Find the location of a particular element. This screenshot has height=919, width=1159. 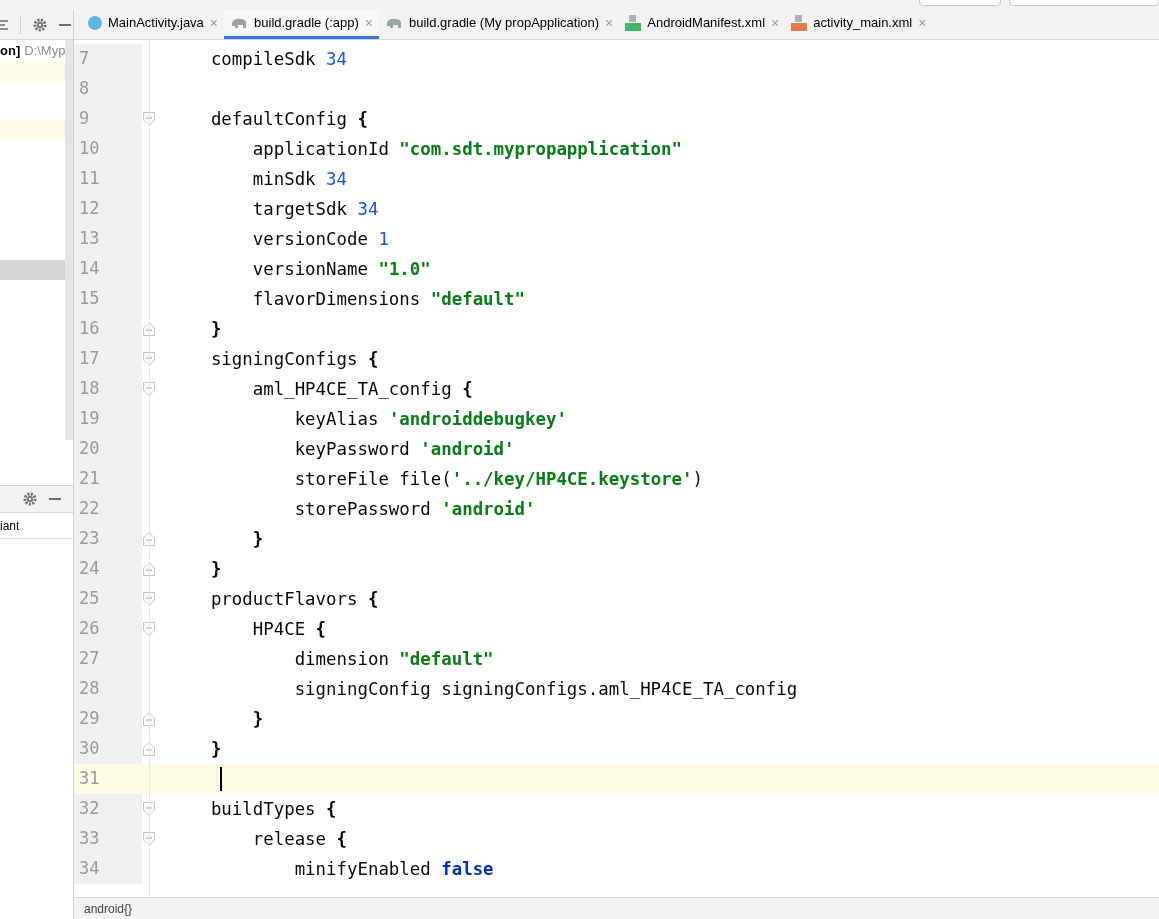

line-number: 30 is located at coordinates (89, 749).